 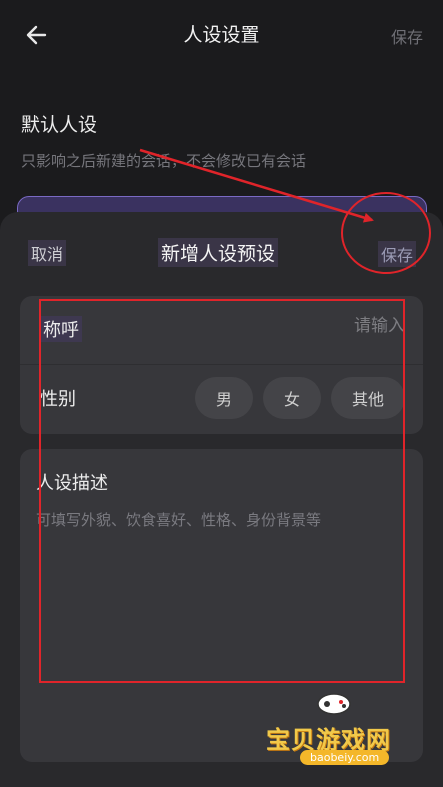 I want to click on sheet-header: 取消 新增人设预设 保存, so click(x=221, y=252).